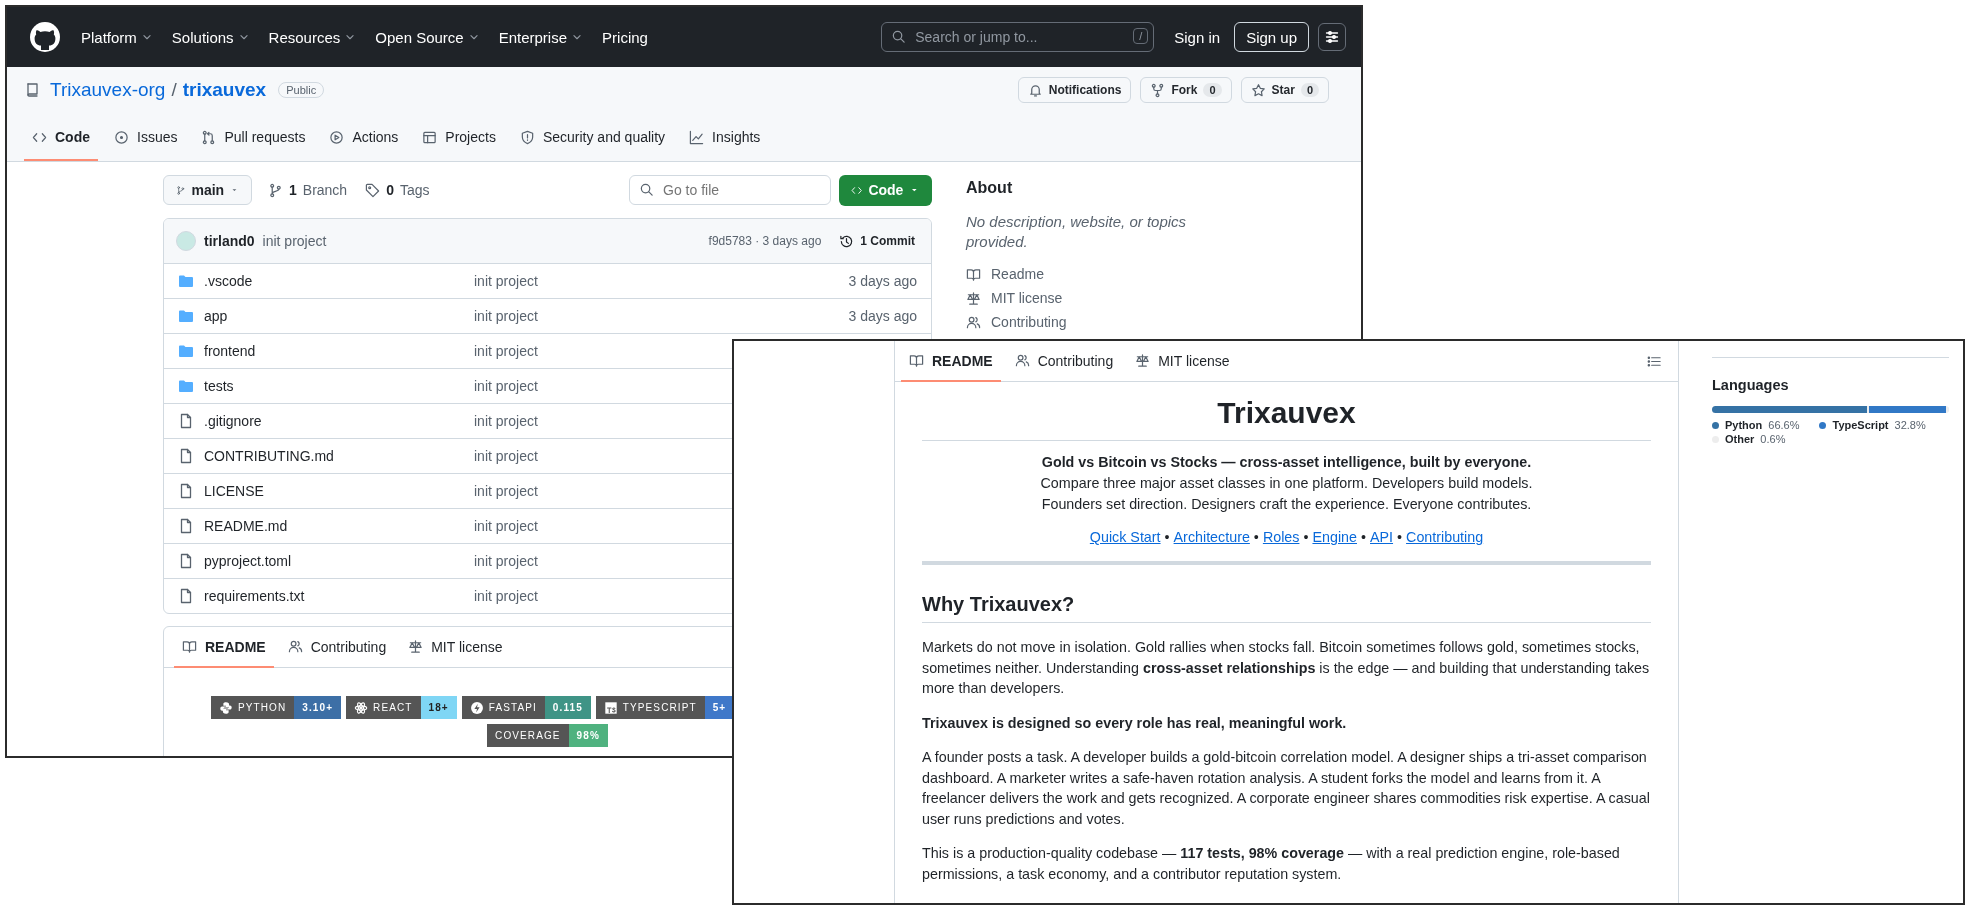 The height and width of the screenshot is (906, 1970). Describe the element at coordinates (588, 735) in the screenshot. I see `badge-value: 98%` at that location.